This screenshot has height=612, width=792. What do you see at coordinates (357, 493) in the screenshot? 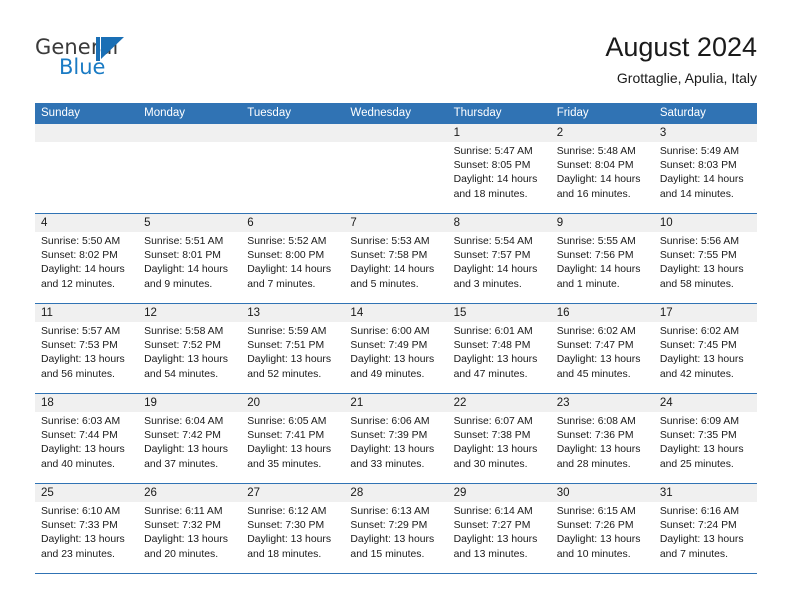
I see `day-number: 28` at bounding box center [357, 493].